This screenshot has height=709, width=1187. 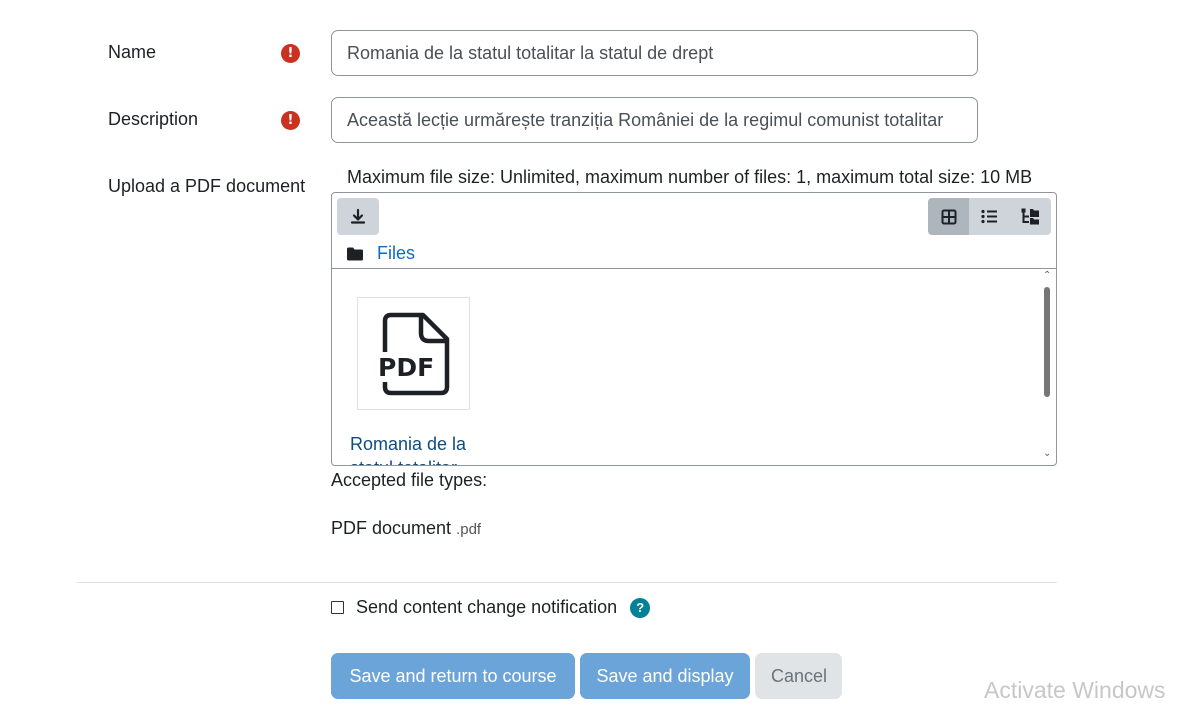 I want to click on windows-watermark: Activate Windows, so click(x=1075, y=690).